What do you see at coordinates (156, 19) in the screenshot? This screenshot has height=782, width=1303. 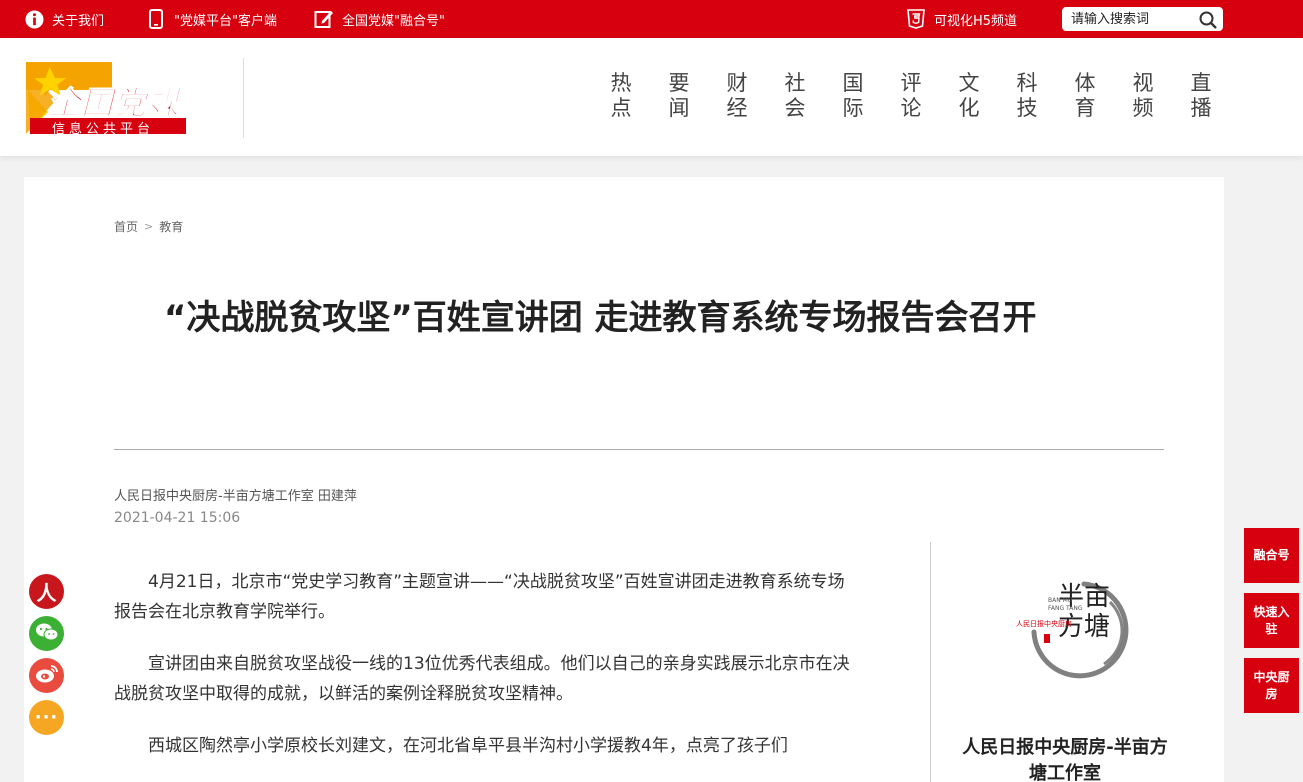 I see `phone-icon` at bounding box center [156, 19].